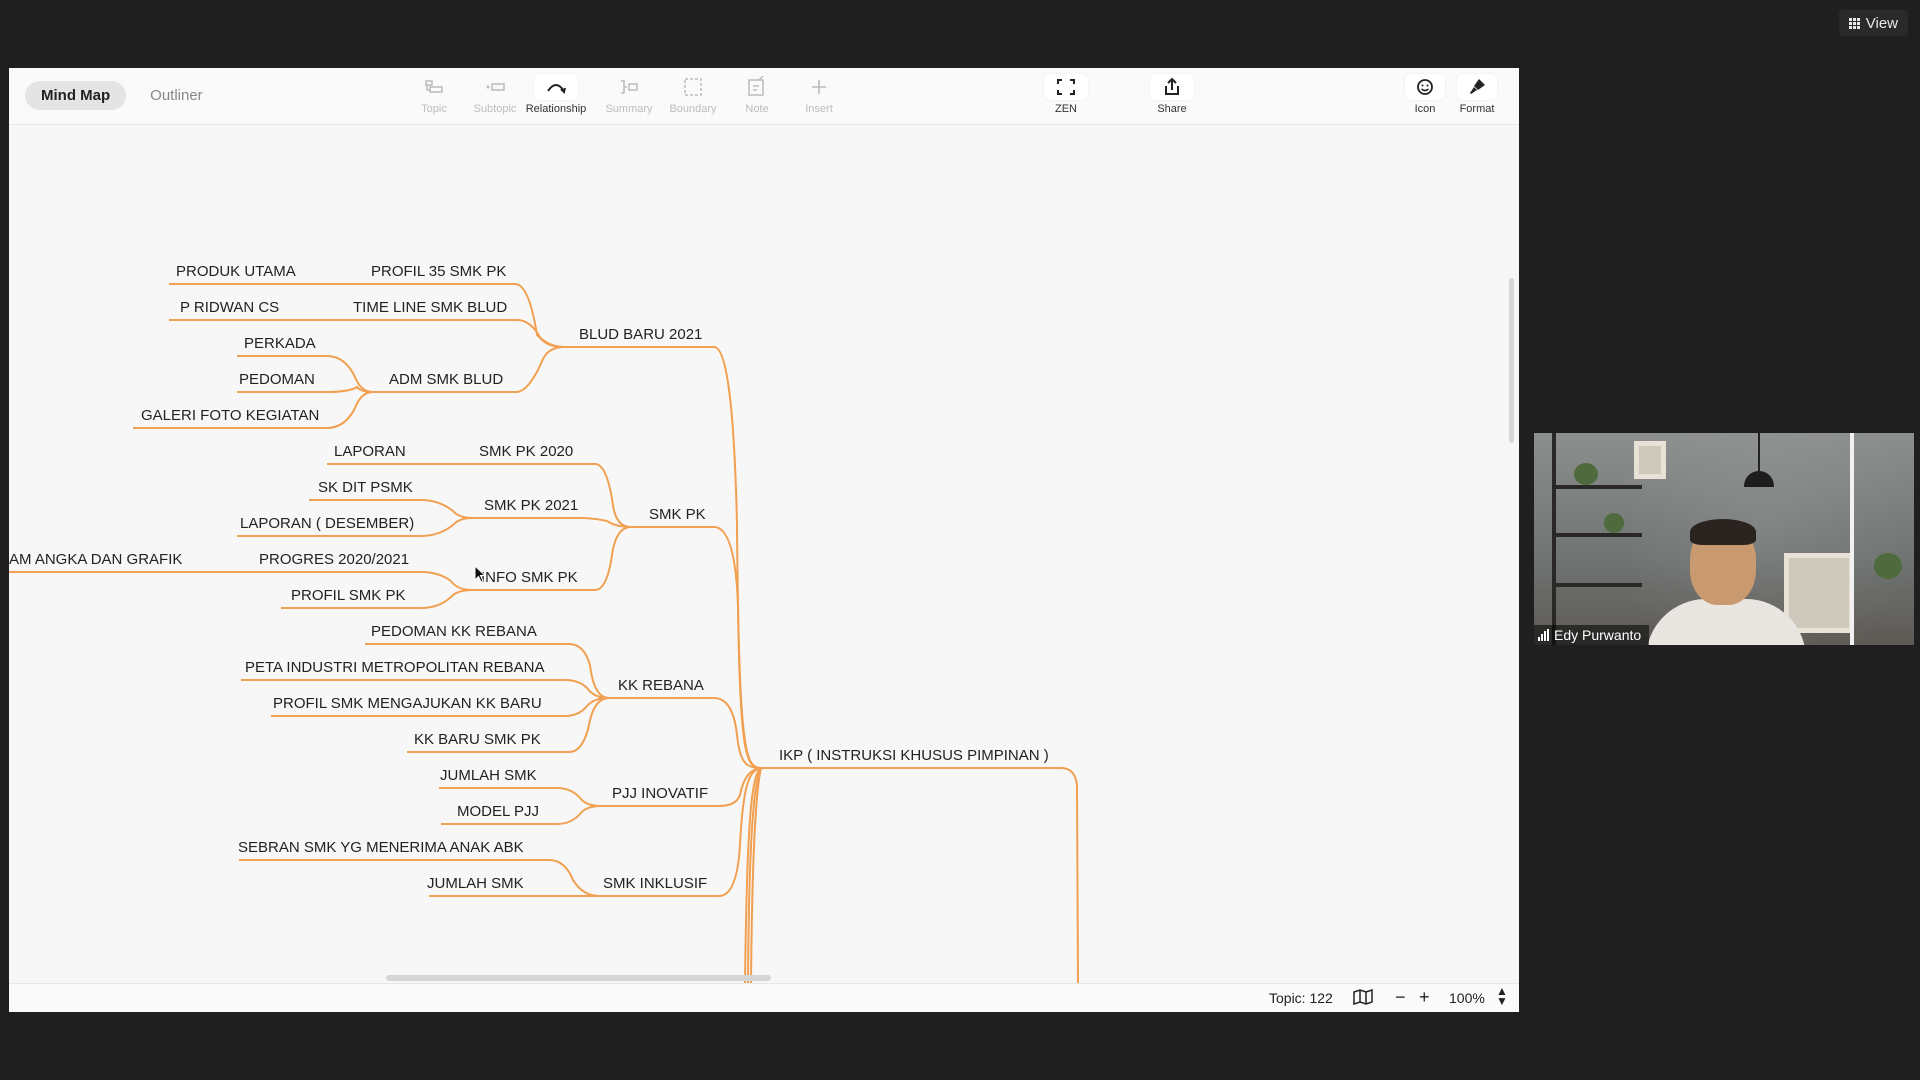 Image resolution: width=1920 pixels, height=1080 pixels. I want to click on status-bar: Topic: 122 − + 100% ▲ ▼, so click(764, 997).